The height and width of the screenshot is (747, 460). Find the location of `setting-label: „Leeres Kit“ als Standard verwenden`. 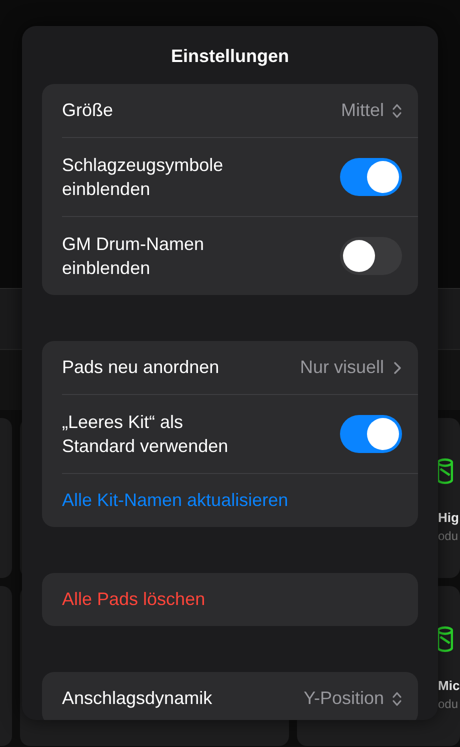

setting-label: „Leeres Kit“ als Standard verwenden is located at coordinates (145, 434).